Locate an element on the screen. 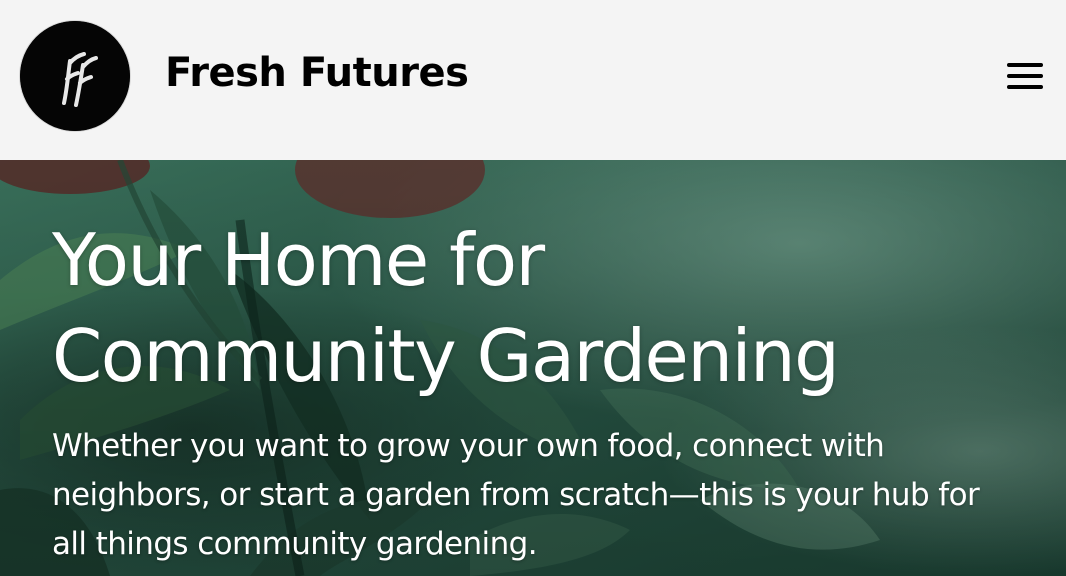 Image resolution: width=1066 pixels, height=576 pixels. menu-button is located at coordinates (1025, 76).